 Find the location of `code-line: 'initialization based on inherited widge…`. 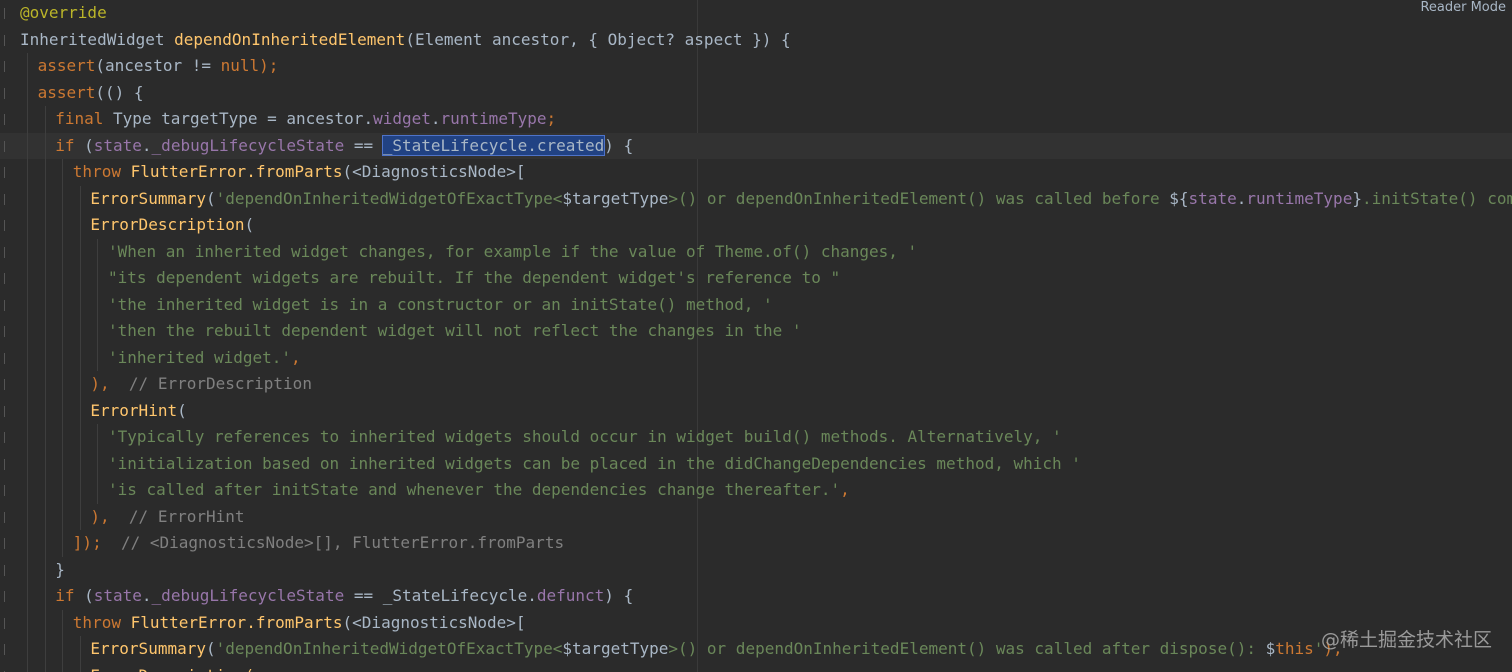

code-line: 'initialization based on inherited widge… is located at coordinates (756, 463).